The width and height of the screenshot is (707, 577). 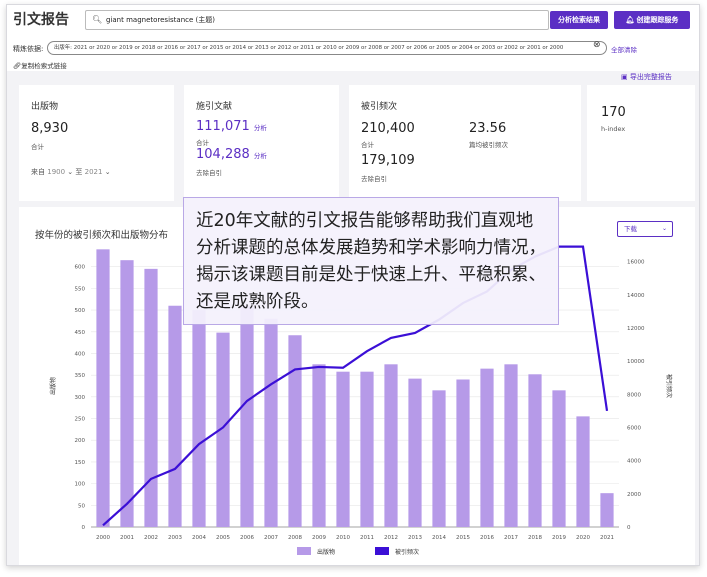 I want to click on clear-all-link: 全部清除, so click(x=624, y=49).